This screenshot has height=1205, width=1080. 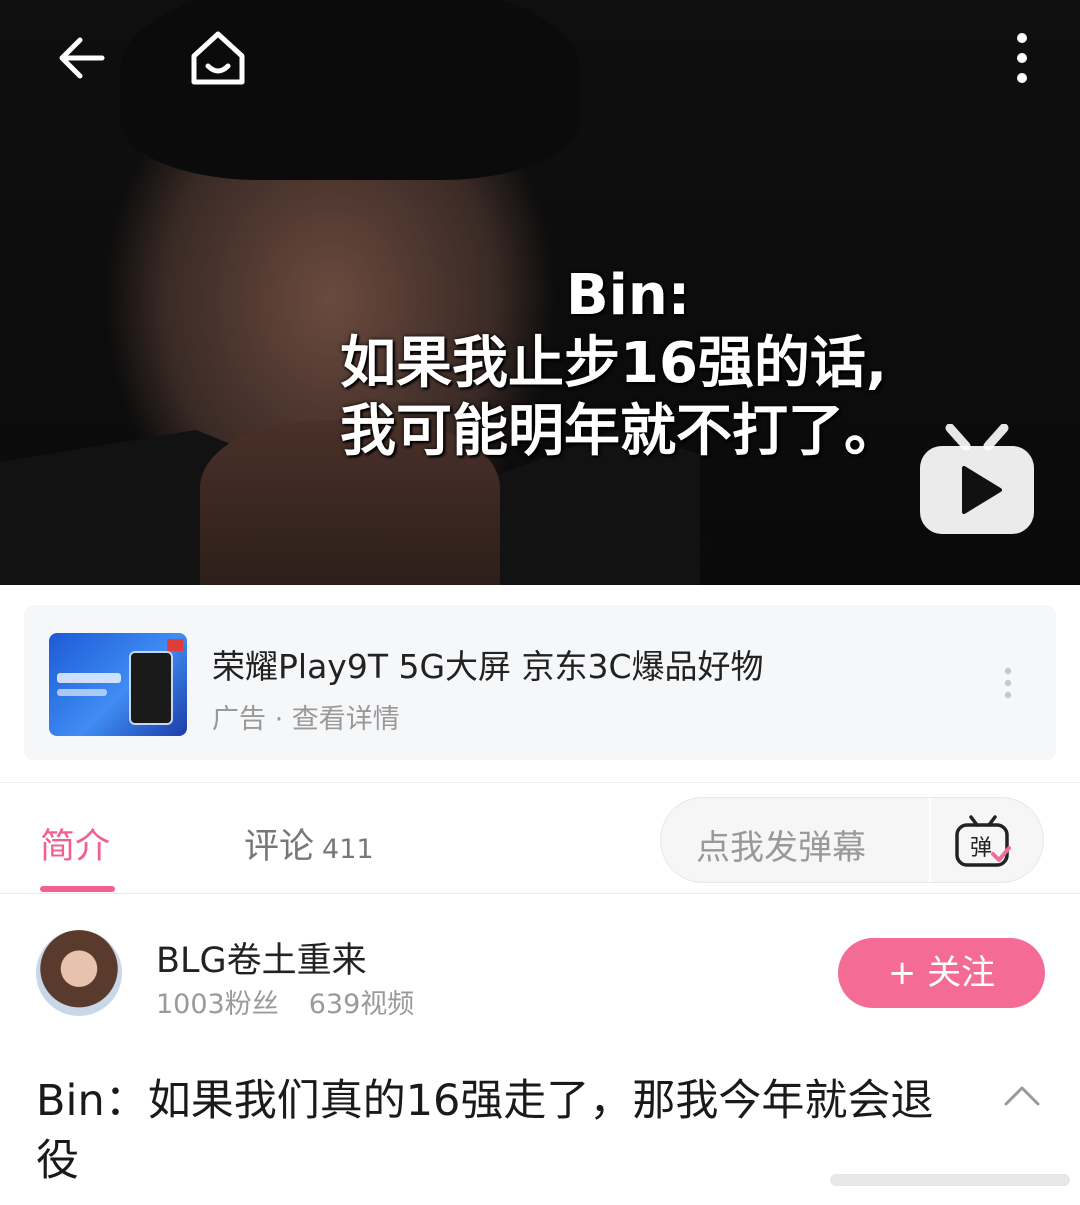 What do you see at coordinates (82, 58) in the screenshot?
I see `back-arrow-icon` at bounding box center [82, 58].